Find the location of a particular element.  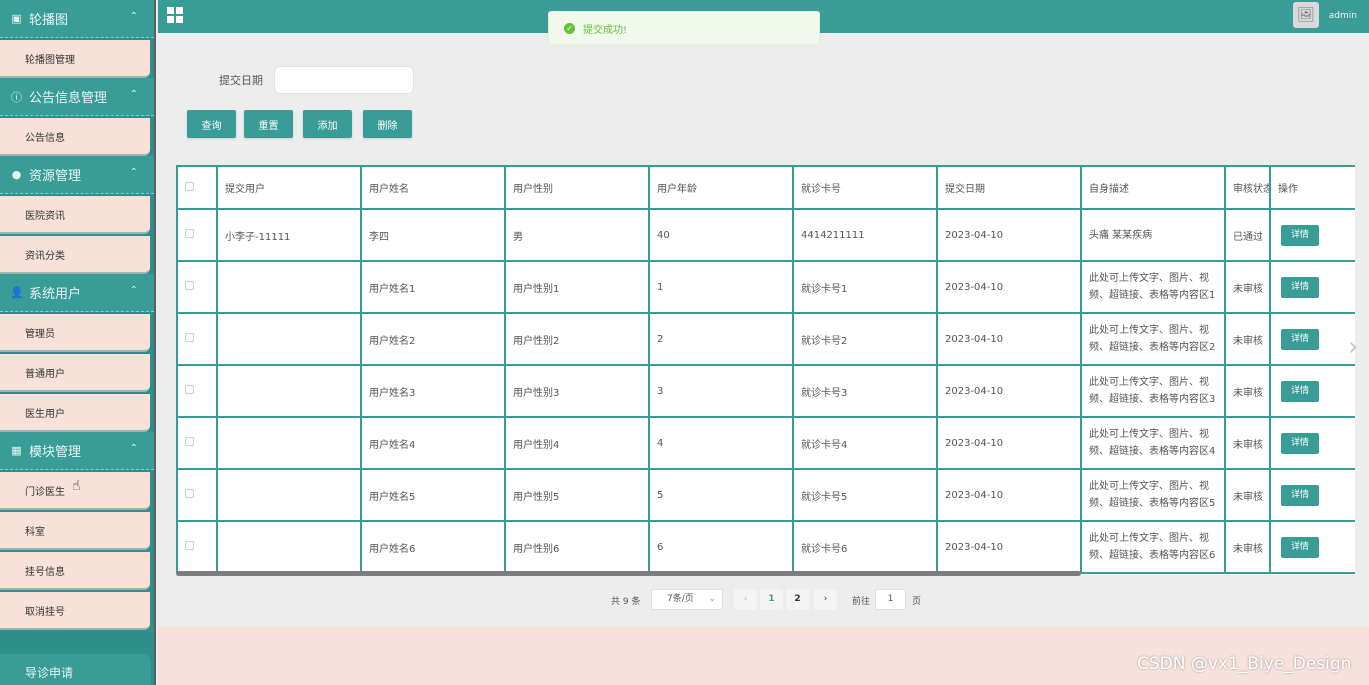

cell-name: 用户姓名5 is located at coordinates (433, 495).